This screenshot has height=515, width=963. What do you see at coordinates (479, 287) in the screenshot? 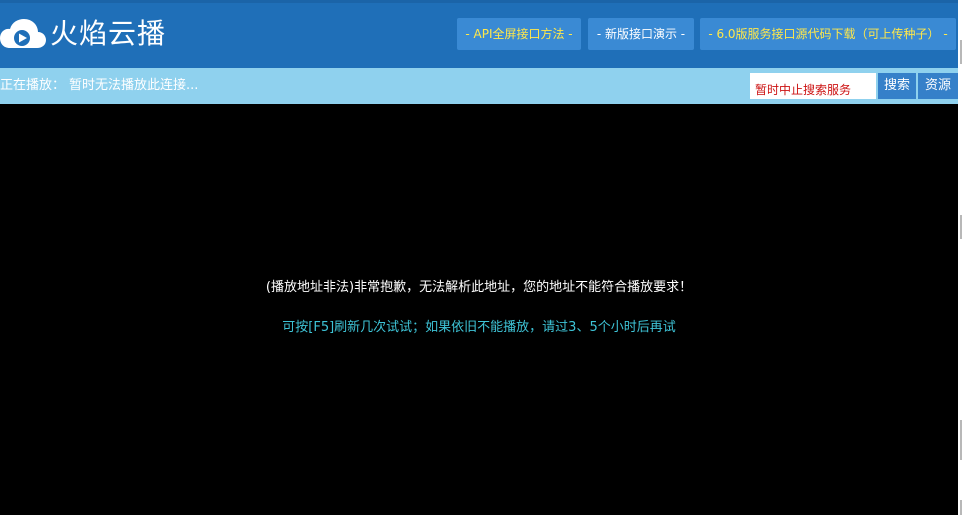
I see `error-message: (播放地址非法)非常抱歉，无法解析此地址，您的地址不能符合播放要求！` at bounding box center [479, 287].